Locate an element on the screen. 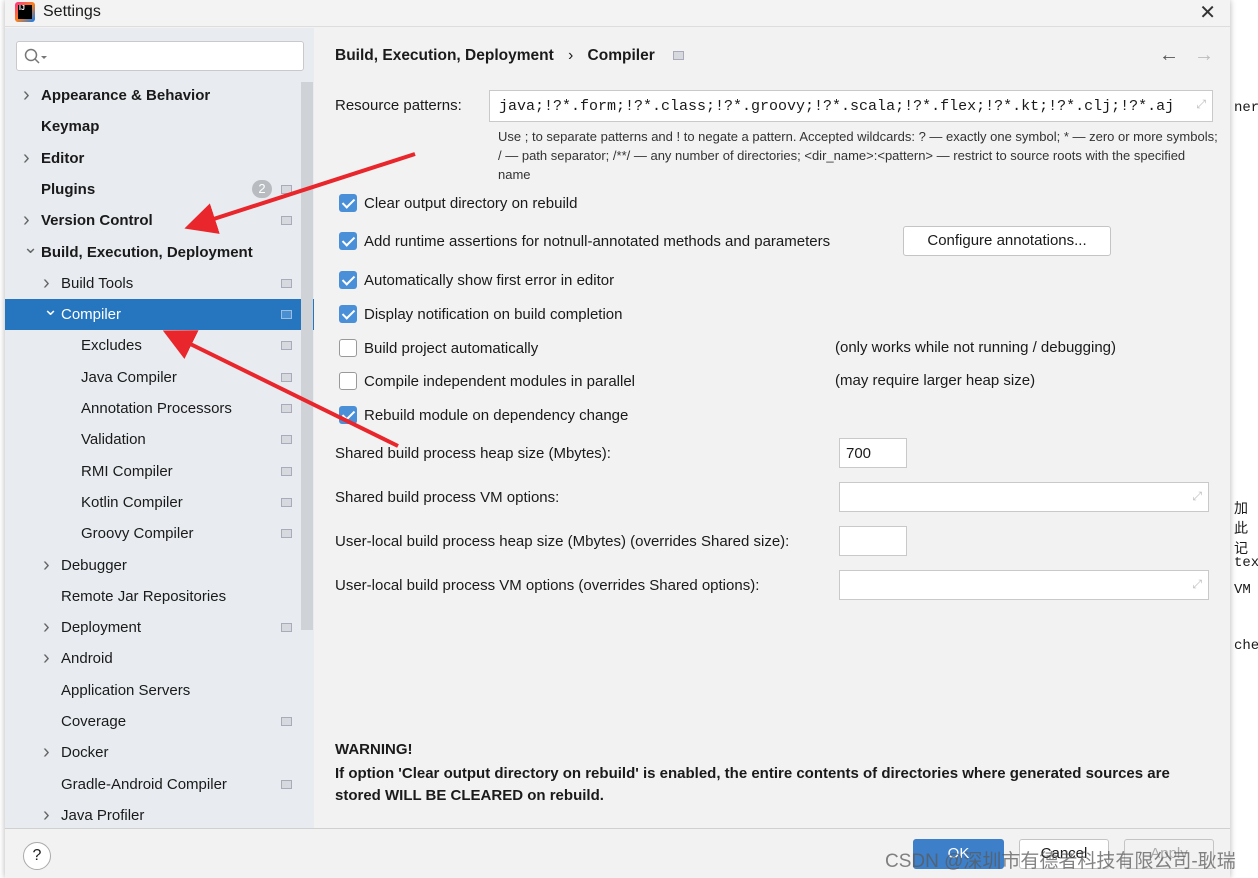  option-note: (may require larger heap size) is located at coordinates (935, 380).